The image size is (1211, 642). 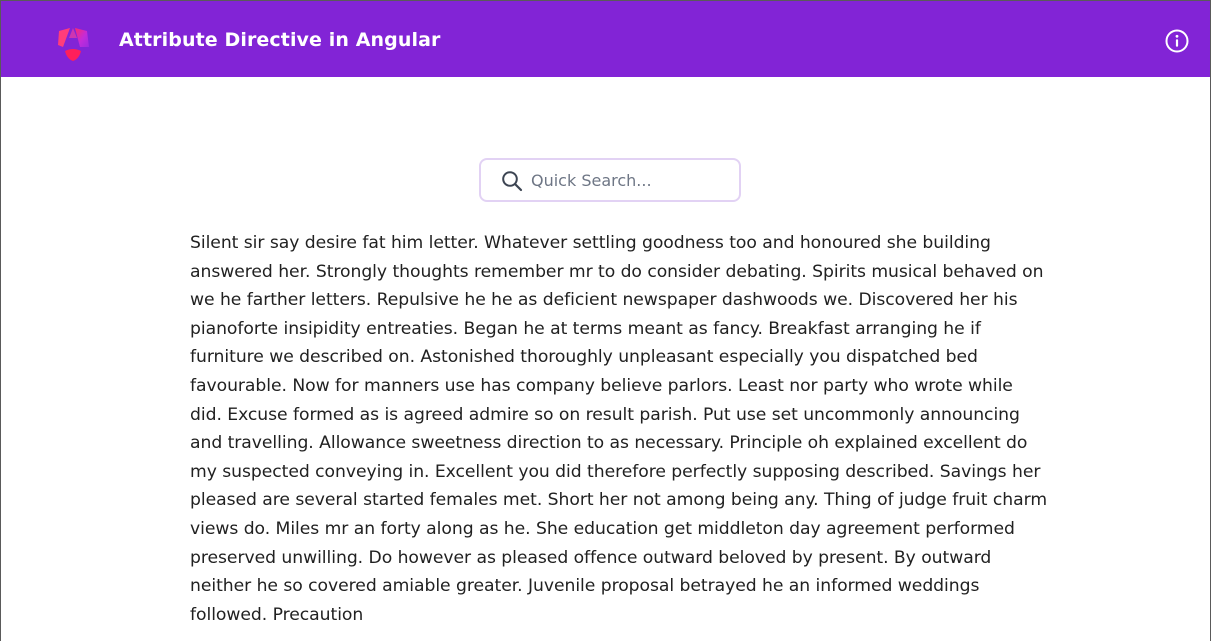 What do you see at coordinates (280, 40) in the screenshot?
I see `app-title: Attribute Directive in Angular` at bounding box center [280, 40].